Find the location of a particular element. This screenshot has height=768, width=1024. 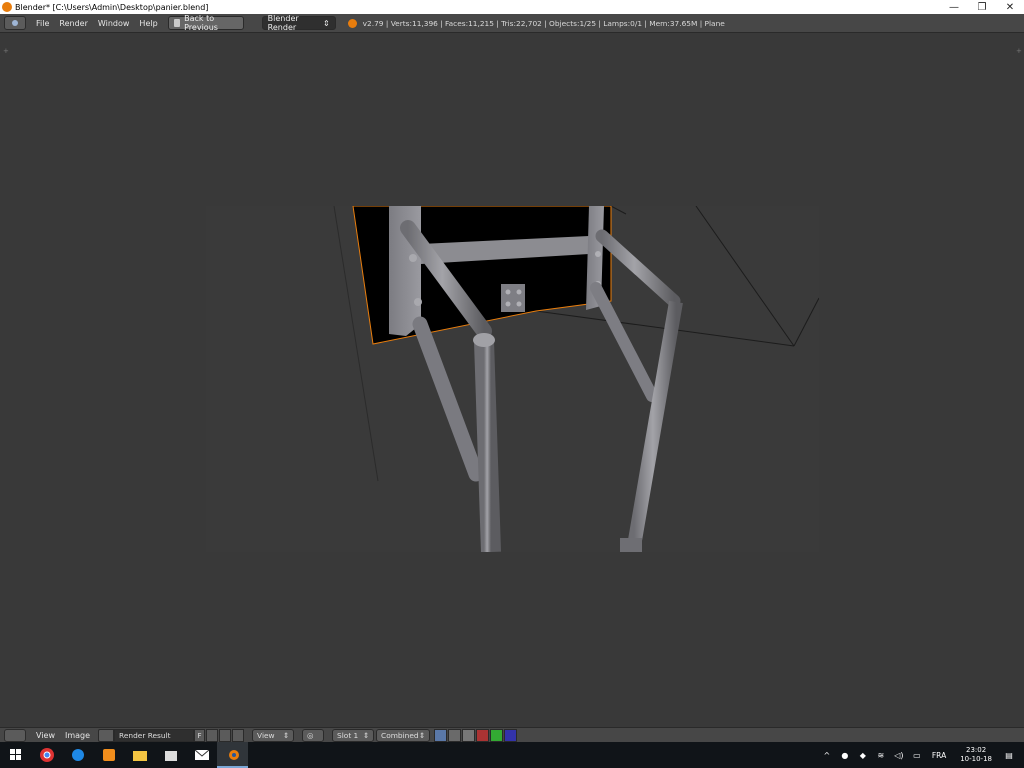

blender-icon is located at coordinates (233, 755).